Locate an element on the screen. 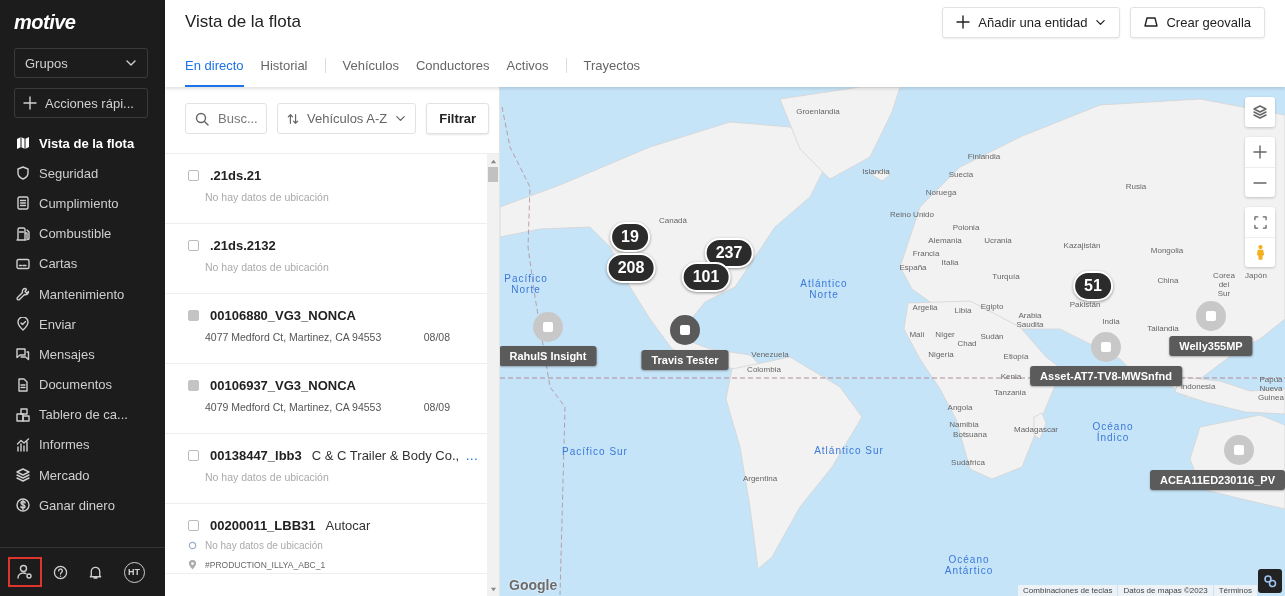 This screenshot has width=1285, height=596. tab: Trayectos is located at coordinates (612, 65).